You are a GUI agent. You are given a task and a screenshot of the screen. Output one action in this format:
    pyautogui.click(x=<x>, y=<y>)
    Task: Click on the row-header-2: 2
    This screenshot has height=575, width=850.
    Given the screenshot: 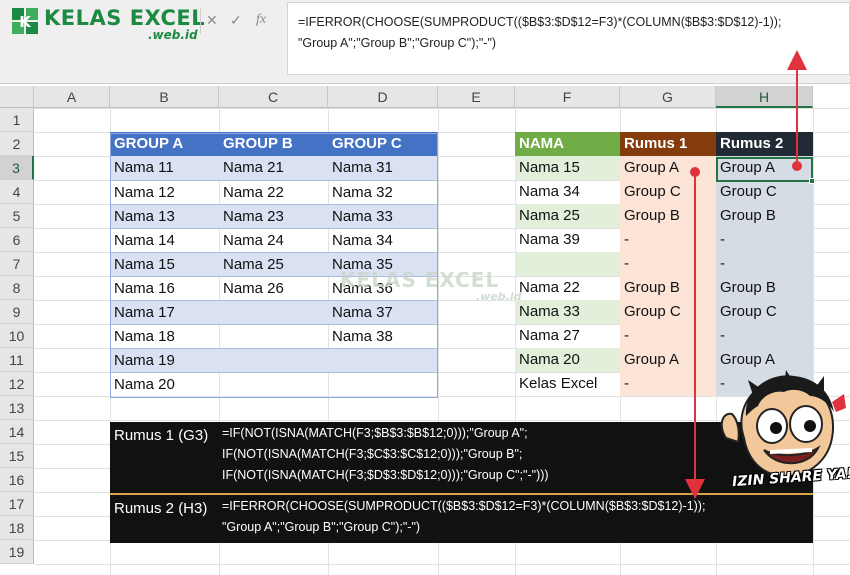 What is the action you would take?
    pyautogui.click(x=17, y=144)
    